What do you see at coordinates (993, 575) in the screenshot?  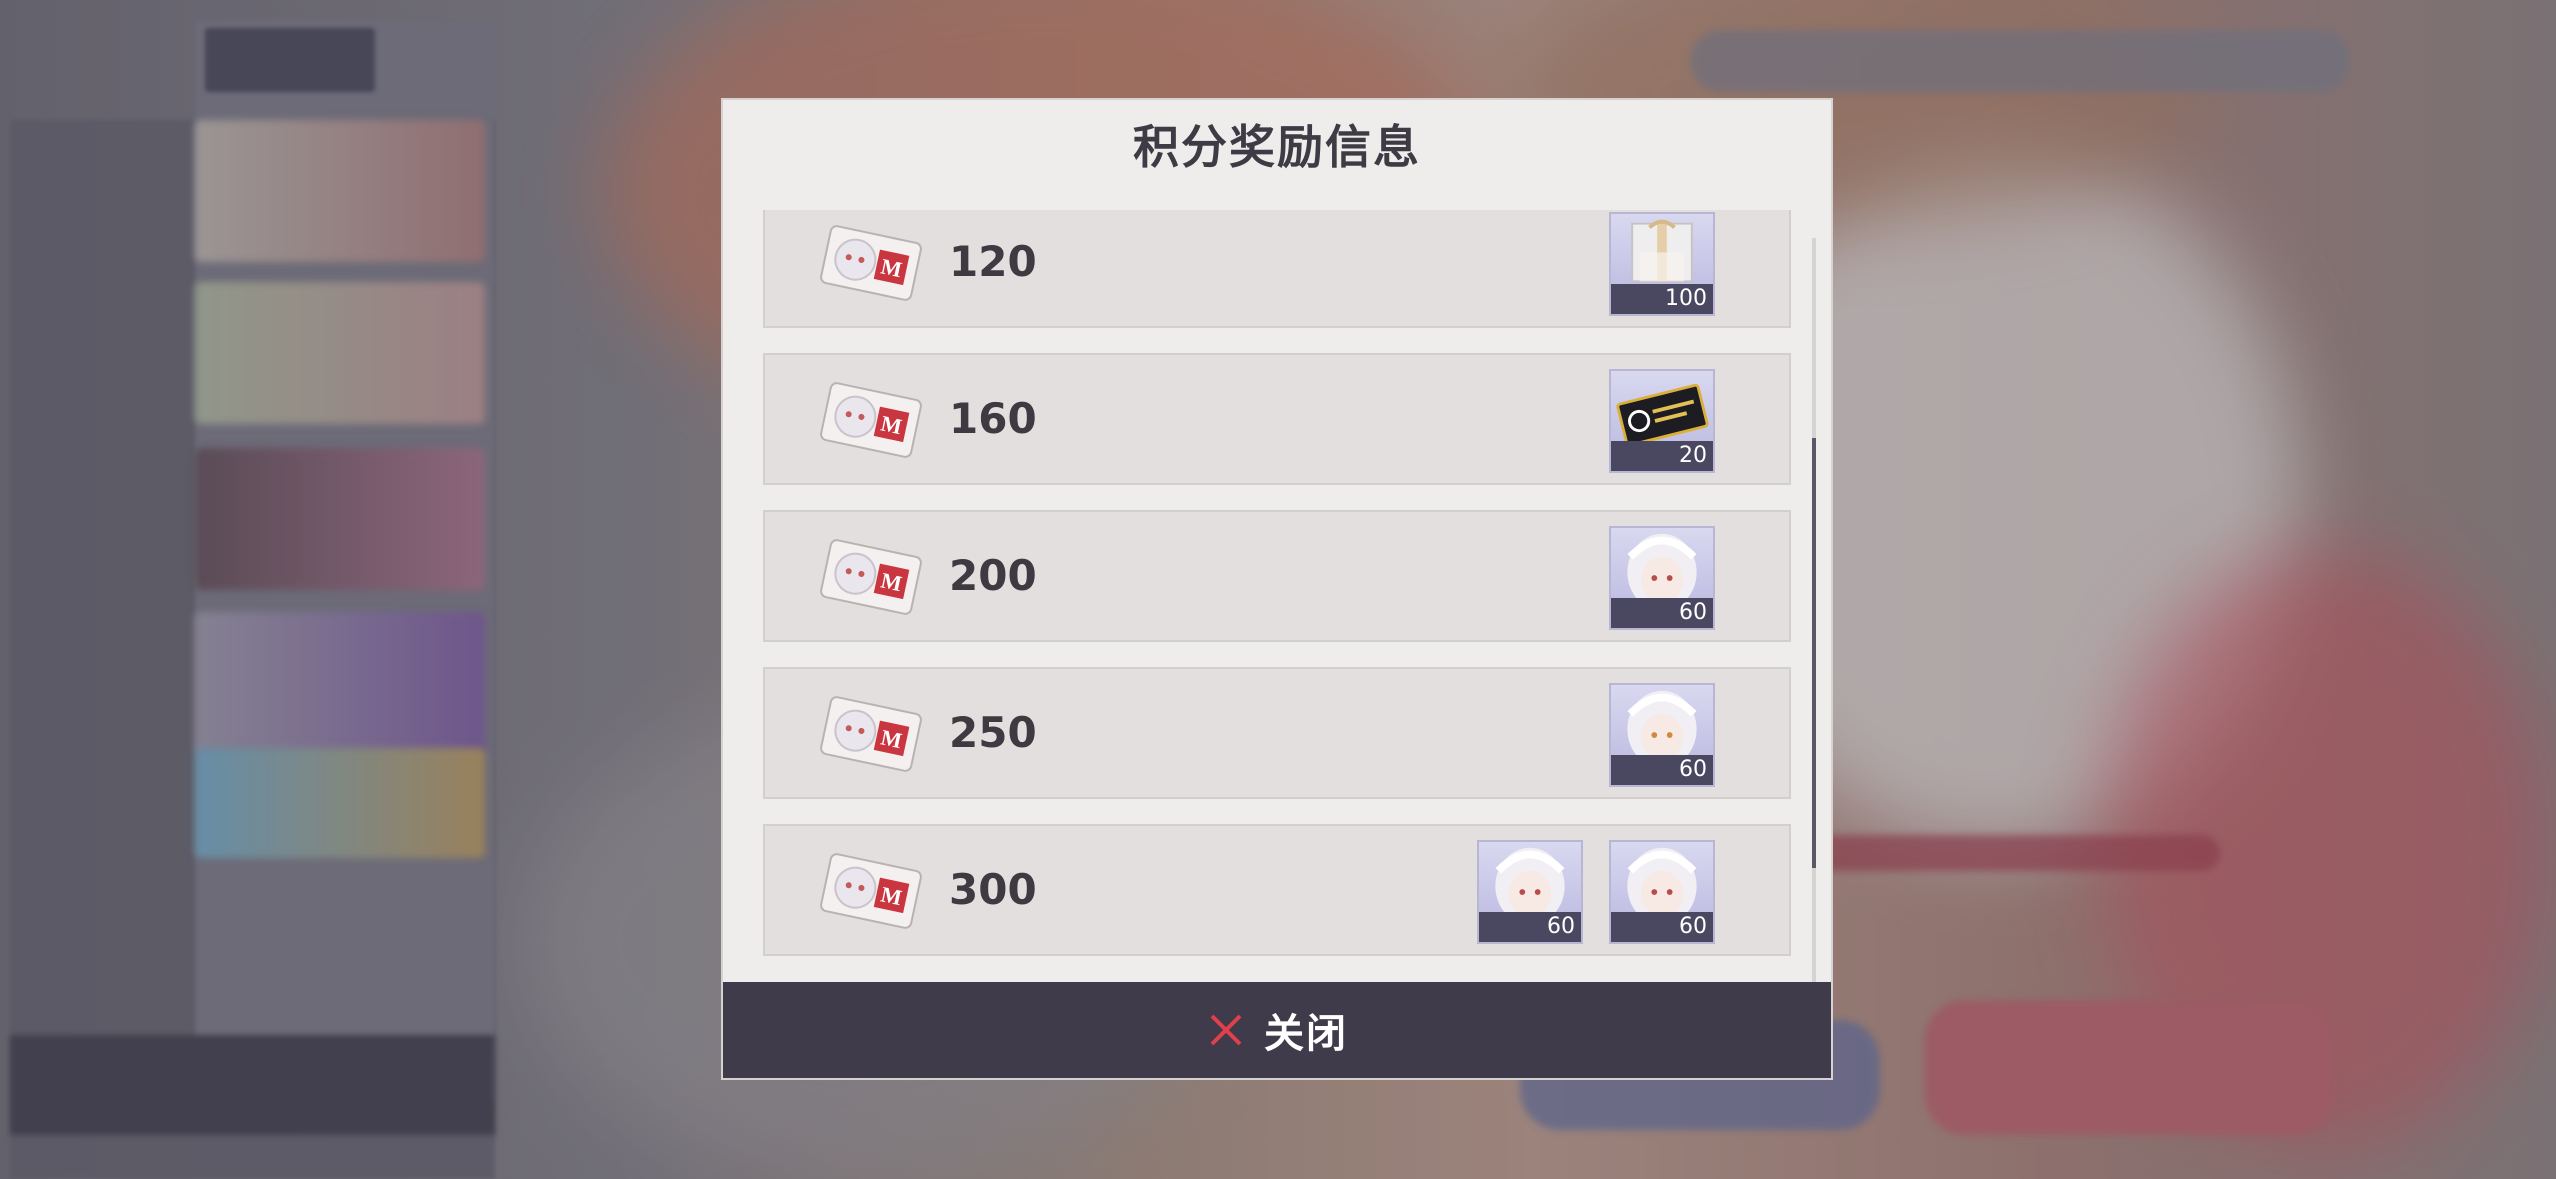 I see `points-threshold: 200` at bounding box center [993, 575].